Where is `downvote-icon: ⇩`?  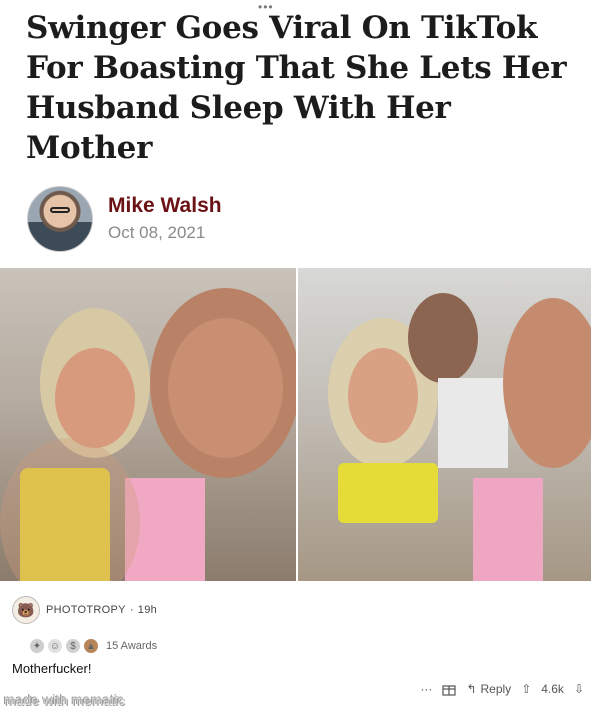 downvote-icon: ⇩ is located at coordinates (579, 689).